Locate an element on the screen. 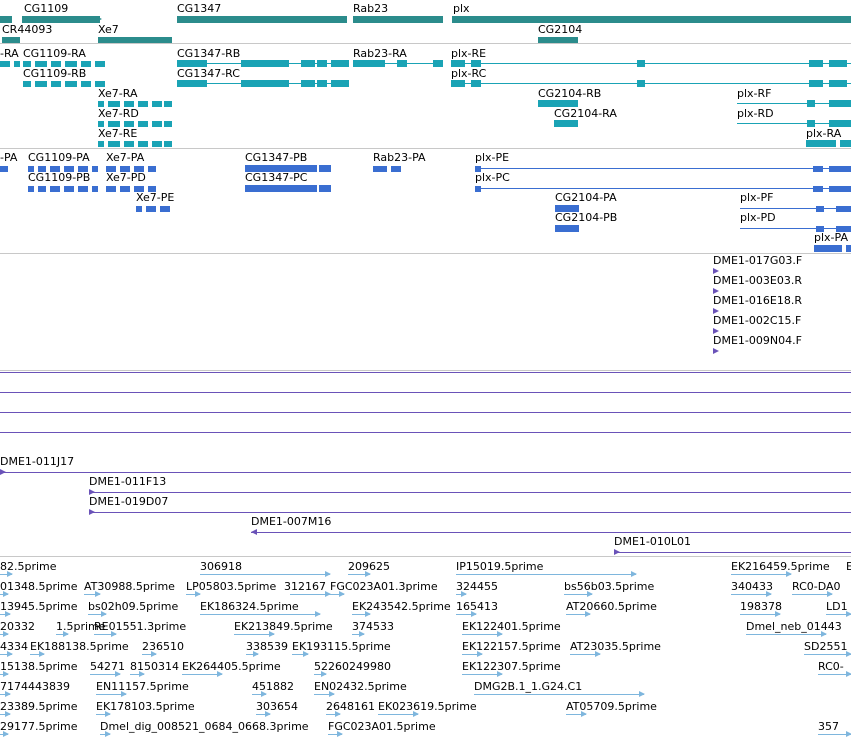 The image size is (851, 741). transcript-intron is located at coordinates (651, 83).